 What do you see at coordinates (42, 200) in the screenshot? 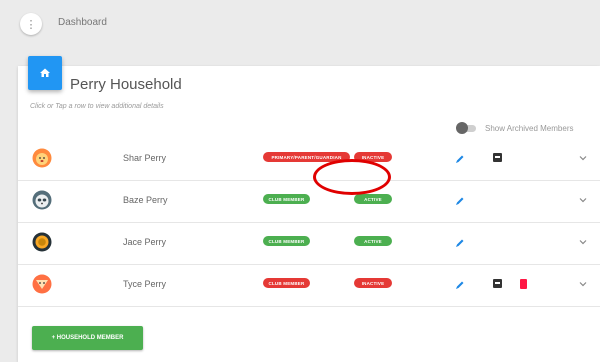
I see `panda-avatar-icon` at bounding box center [42, 200].